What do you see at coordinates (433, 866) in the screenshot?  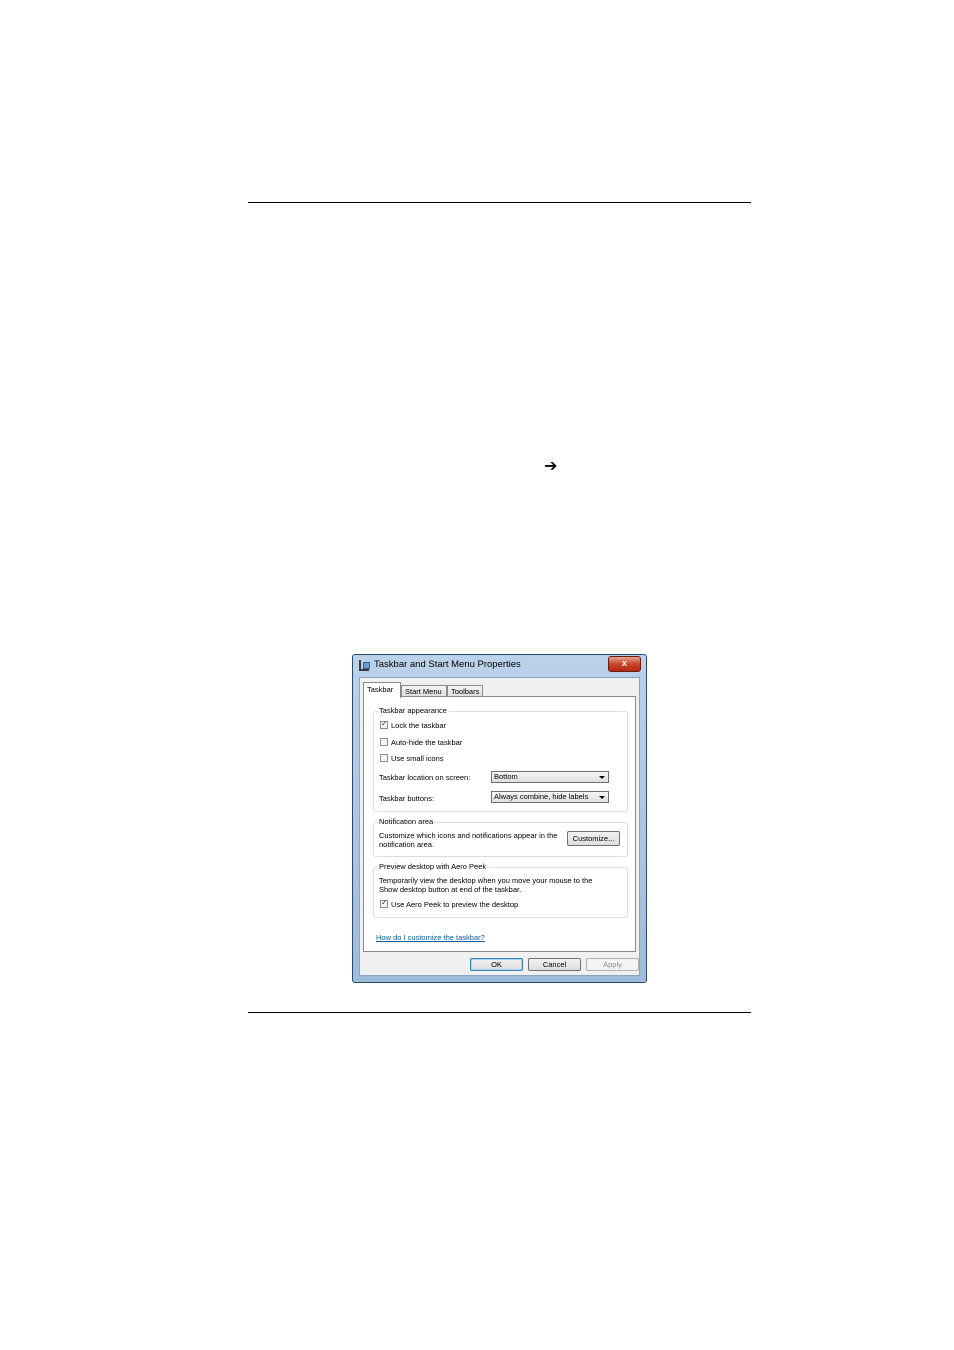 I see `aero-peek-legend: Preview desktop with Aero Peek` at bounding box center [433, 866].